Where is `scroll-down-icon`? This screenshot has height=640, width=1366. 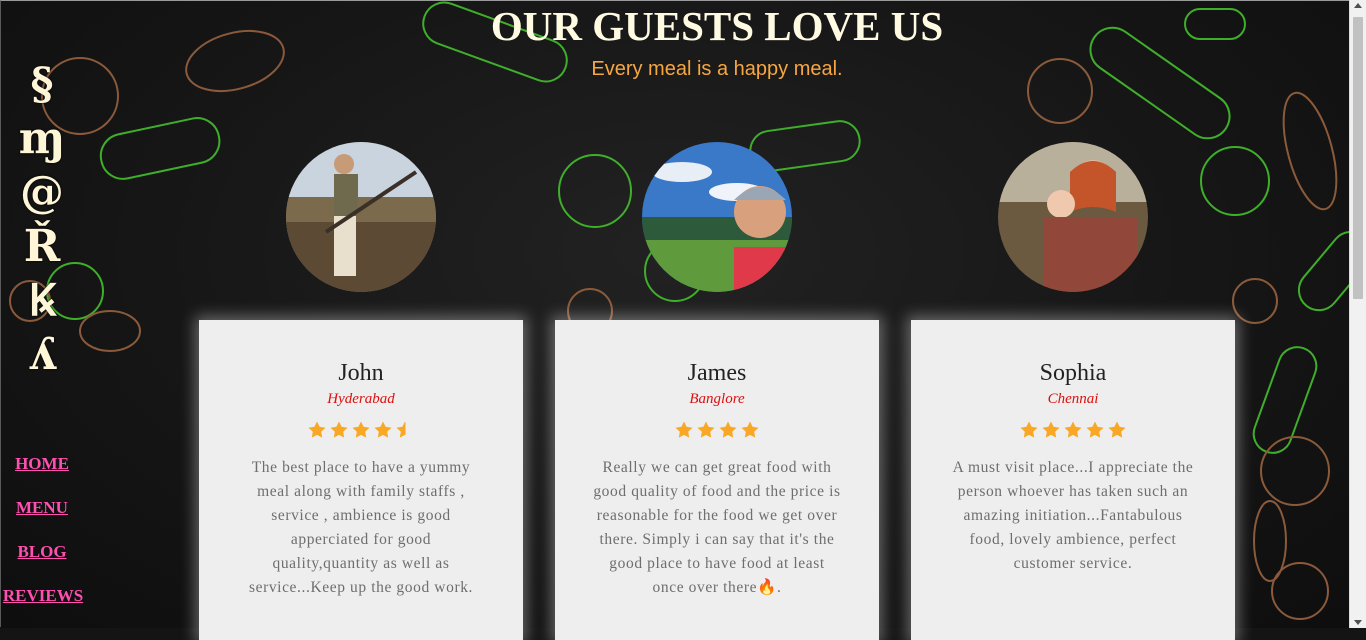
scroll-down-icon is located at coordinates (1358, 622).